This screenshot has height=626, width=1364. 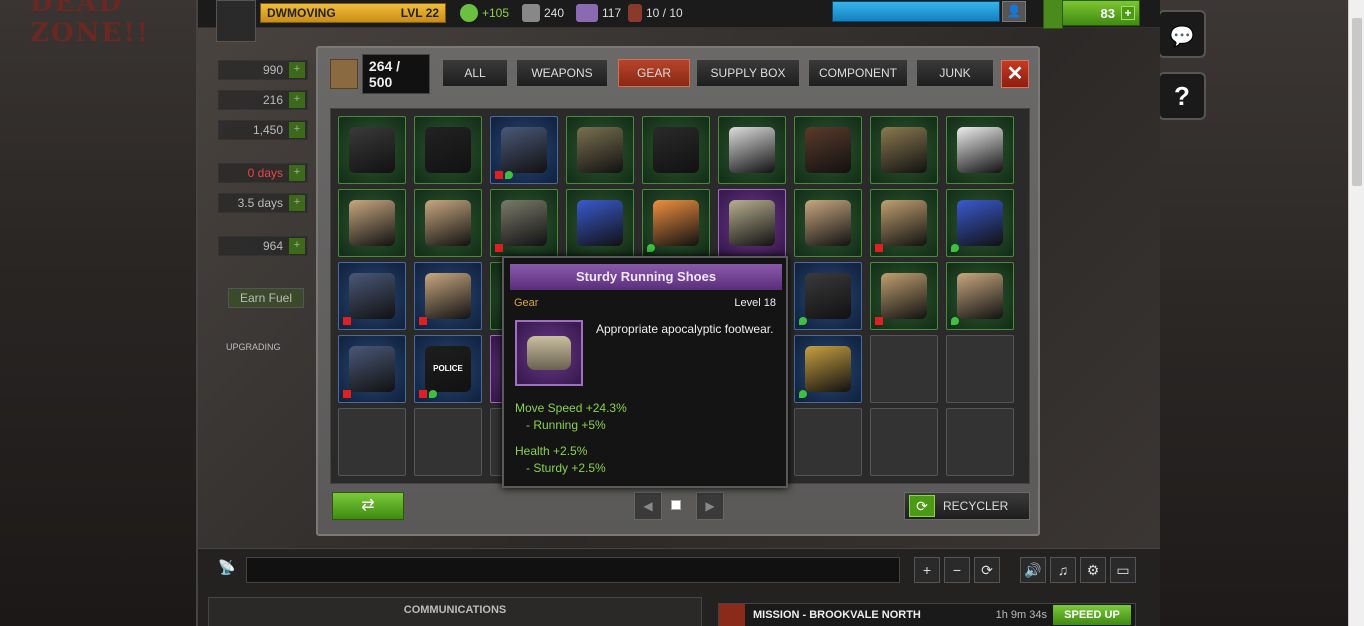 I want to click on shield-icon, so click(x=531, y=13).